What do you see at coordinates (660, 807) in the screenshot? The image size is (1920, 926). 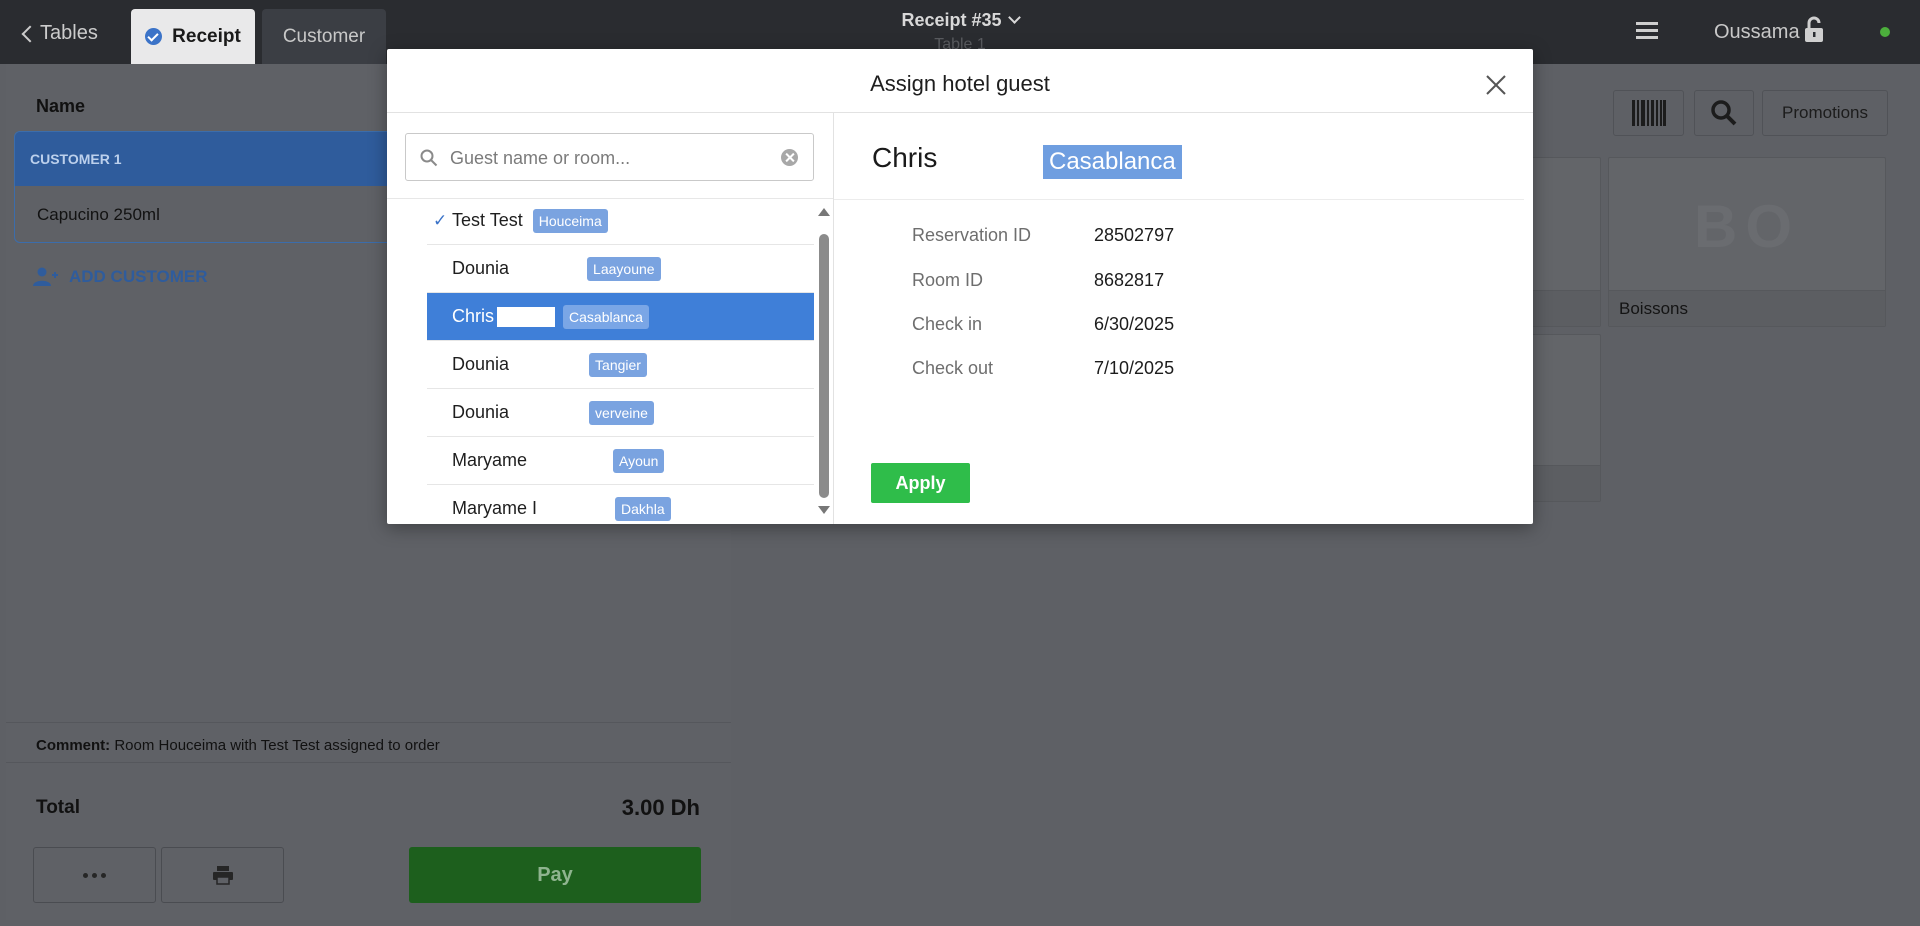 I see `total-value: 3.00 Dh` at bounding box center [660, 807].